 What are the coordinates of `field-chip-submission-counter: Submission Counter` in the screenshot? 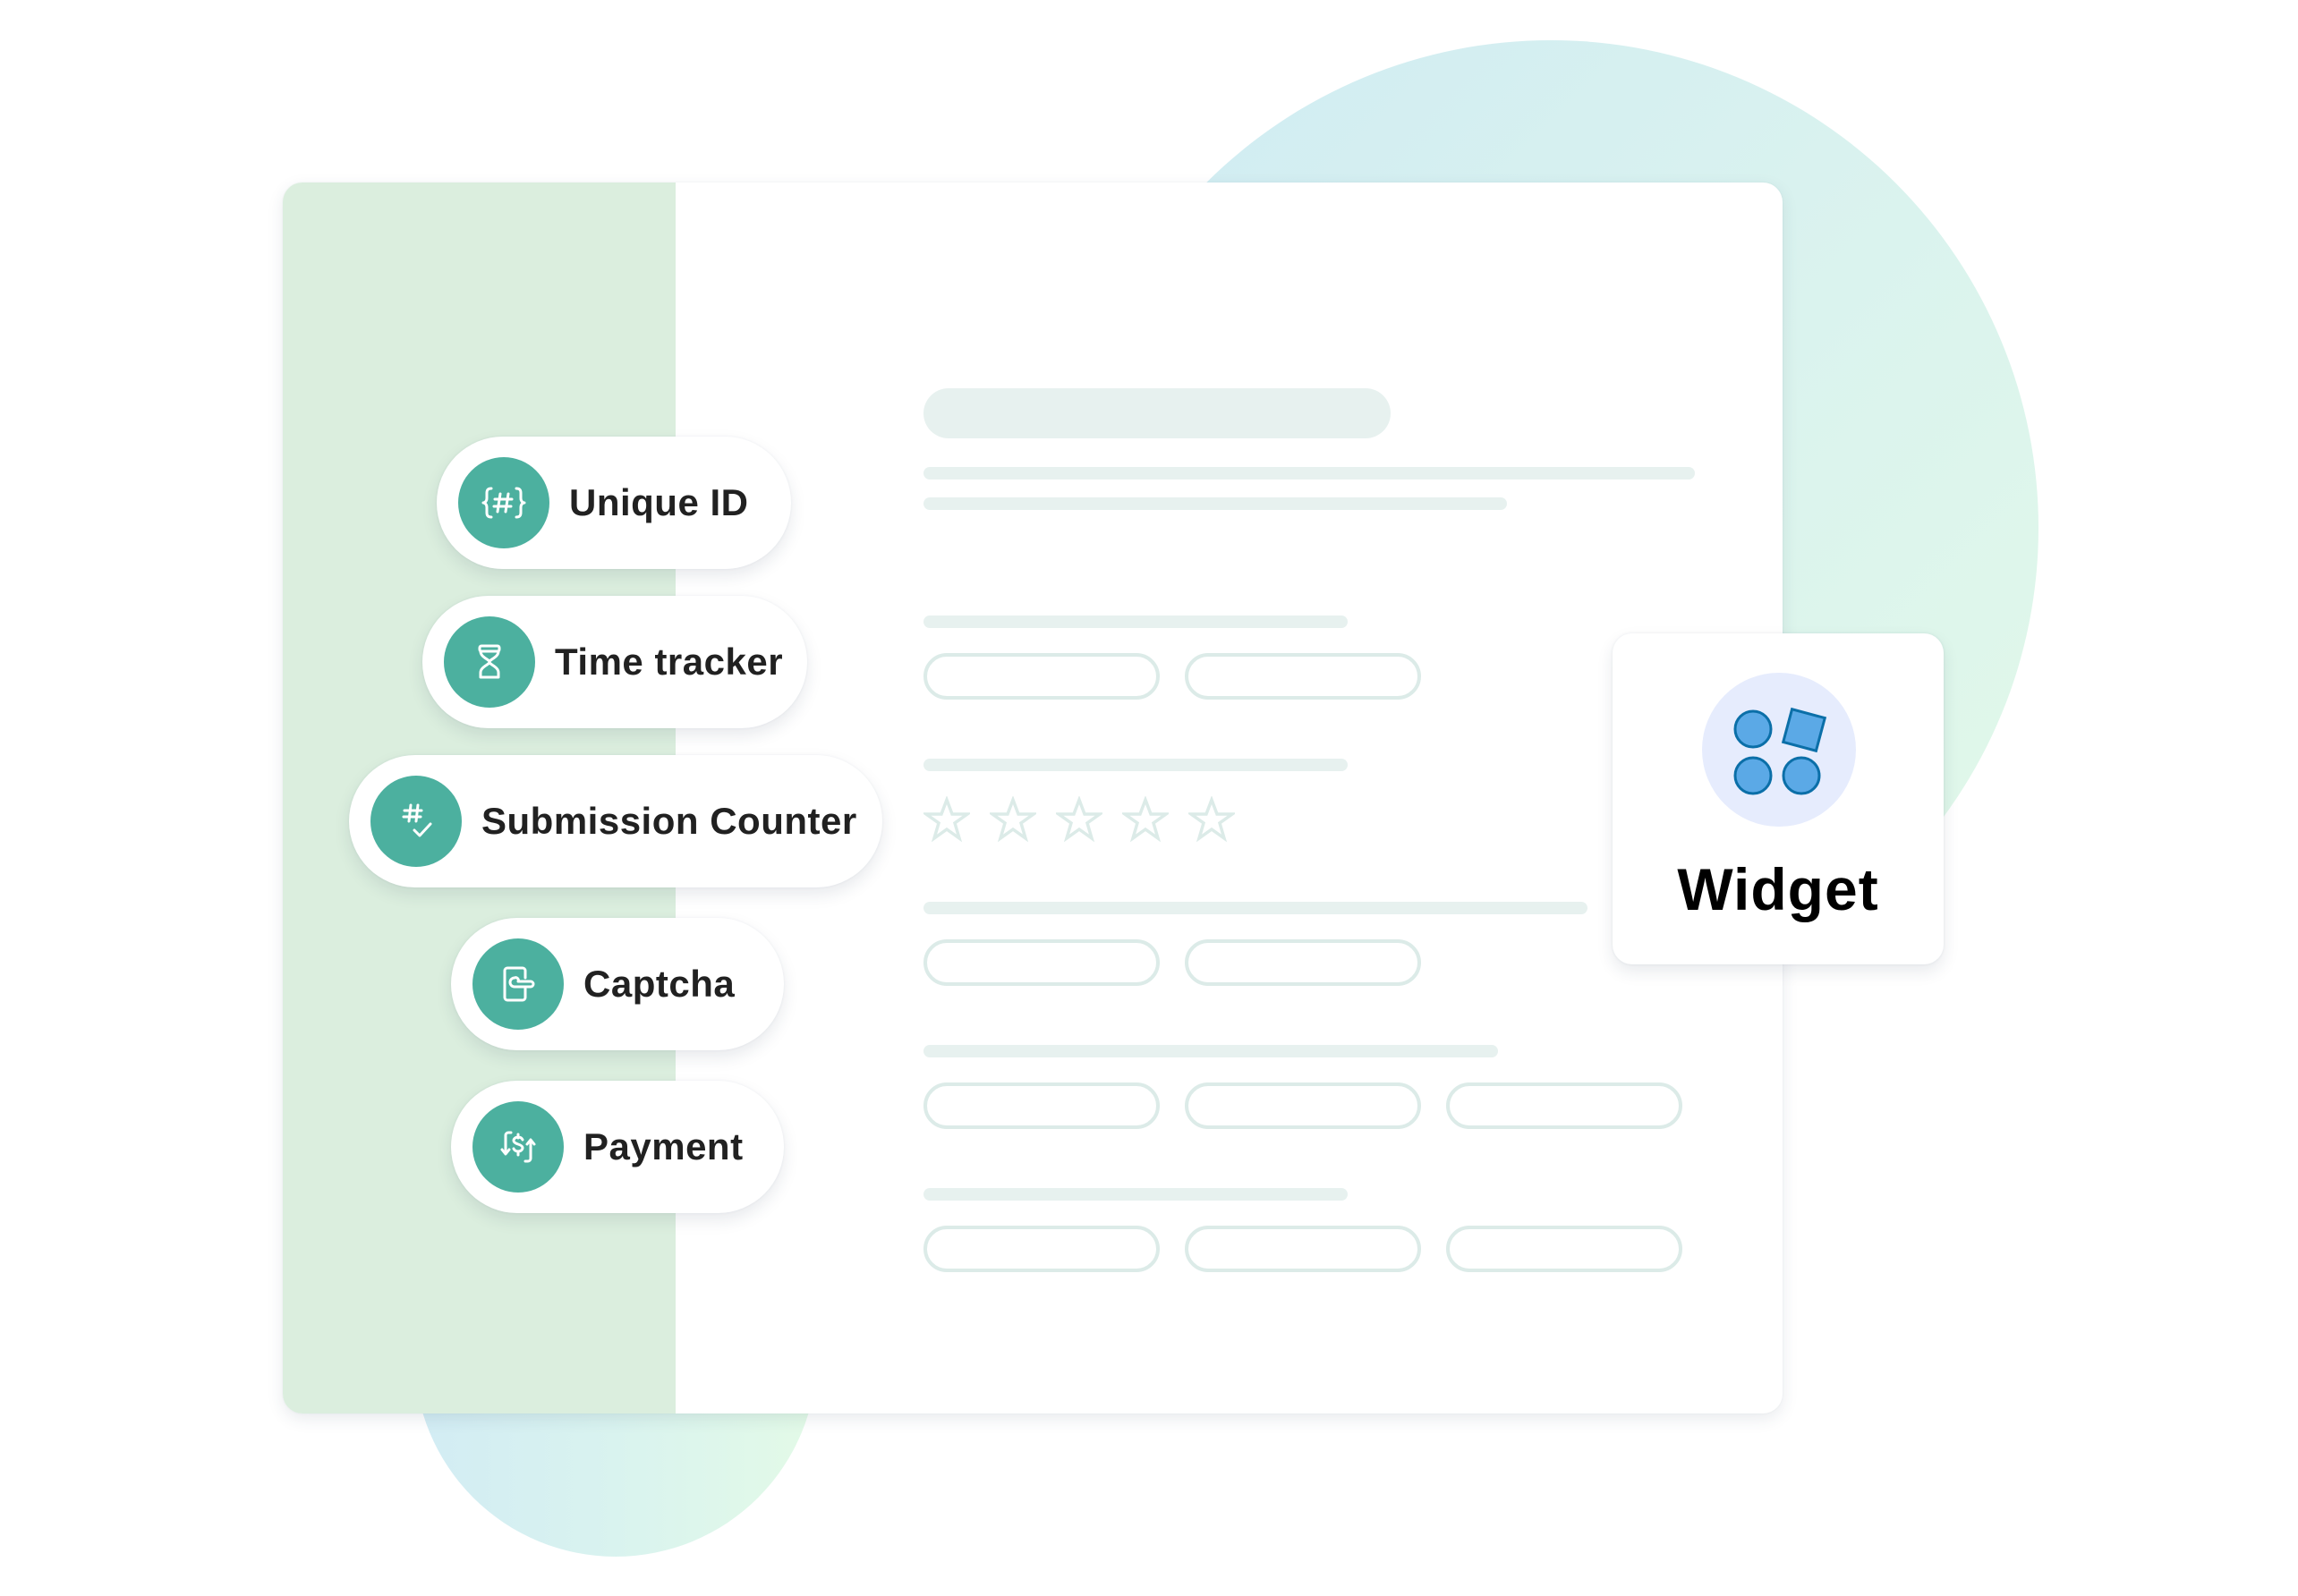 It's located at (615, 821).